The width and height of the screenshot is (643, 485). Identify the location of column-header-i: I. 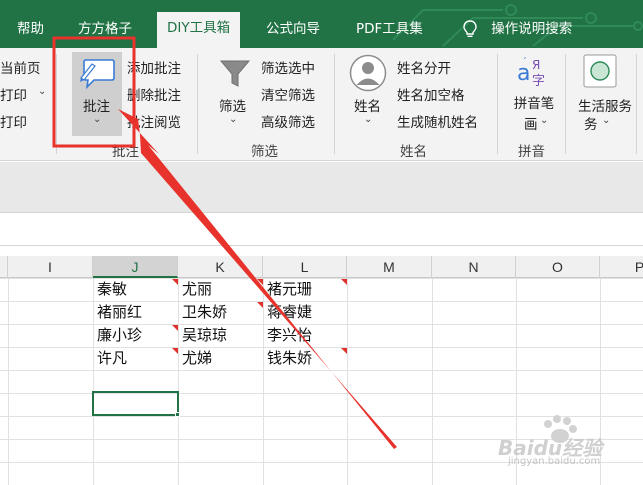
(50, 267).